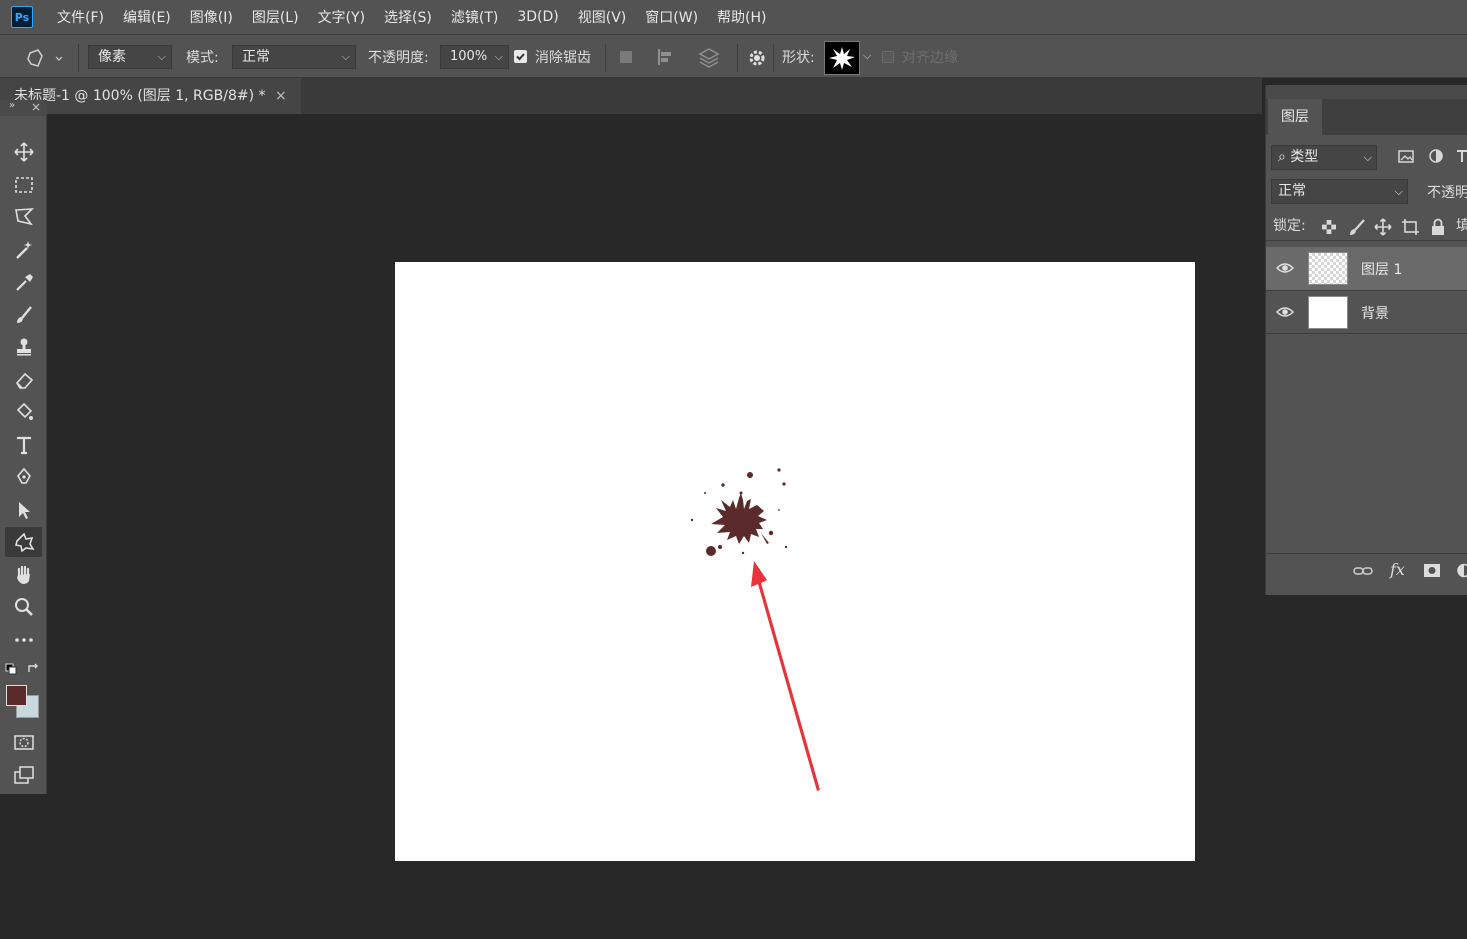  I want to click on mode-dropdown: 正常 ⌵, so click(294, 57).